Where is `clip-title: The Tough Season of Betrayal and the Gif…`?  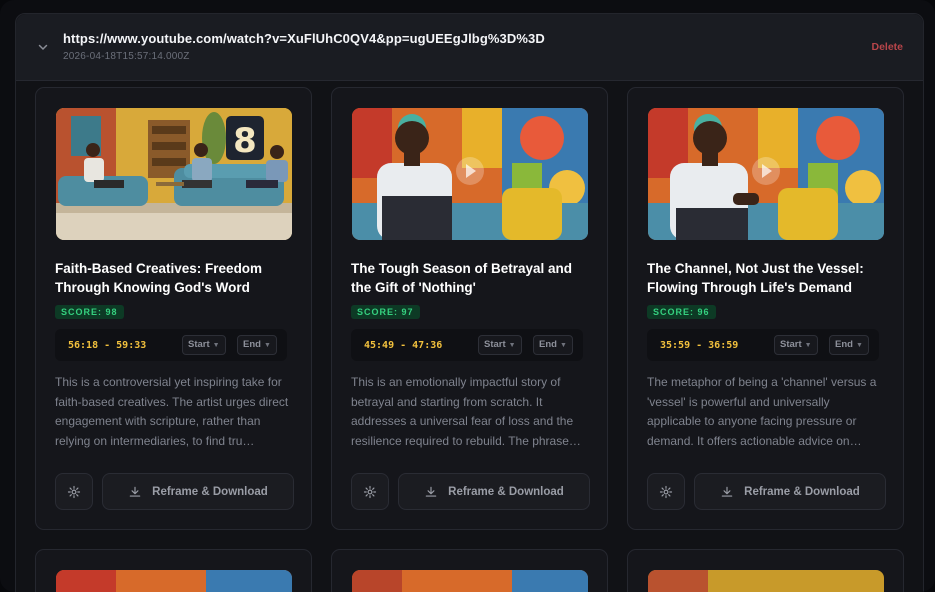 clip-title: The Tough Season of Betrayal and the Gif… is located at coordinates (462, 278).